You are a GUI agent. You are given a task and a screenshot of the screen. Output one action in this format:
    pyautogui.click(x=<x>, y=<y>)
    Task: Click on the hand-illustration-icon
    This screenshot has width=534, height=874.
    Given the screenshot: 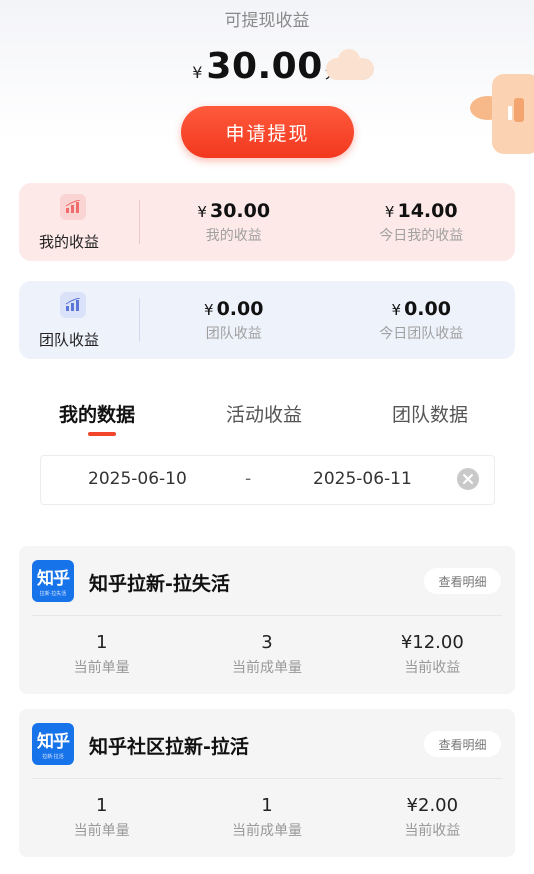 What is the action you would take?
    pyautogui.click(x=502, y=114)
    